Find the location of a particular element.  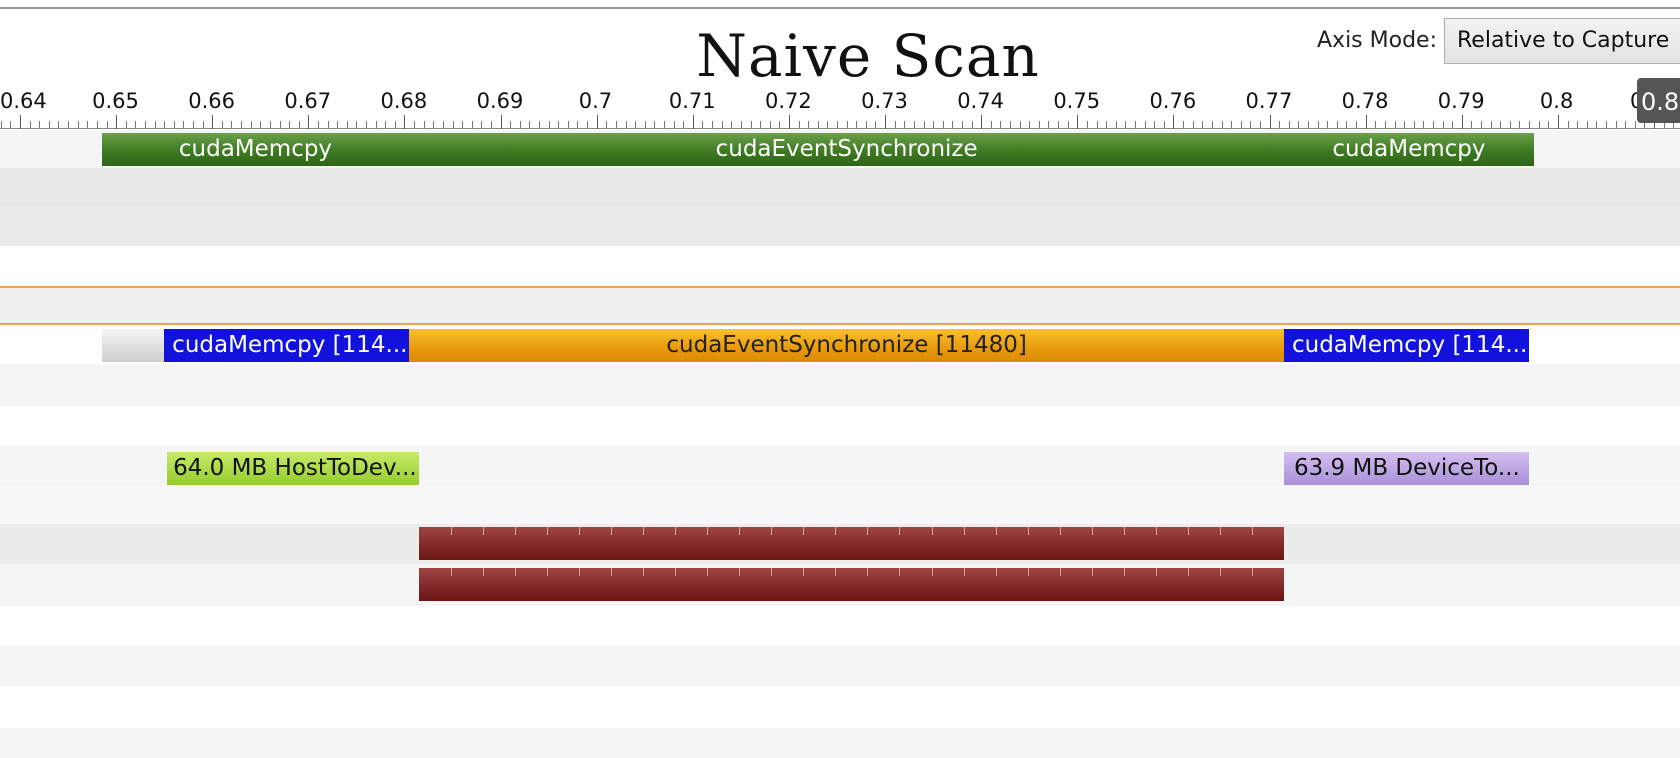

ruler-tick-label: 0.75 is located at coordinates (1077, 101).